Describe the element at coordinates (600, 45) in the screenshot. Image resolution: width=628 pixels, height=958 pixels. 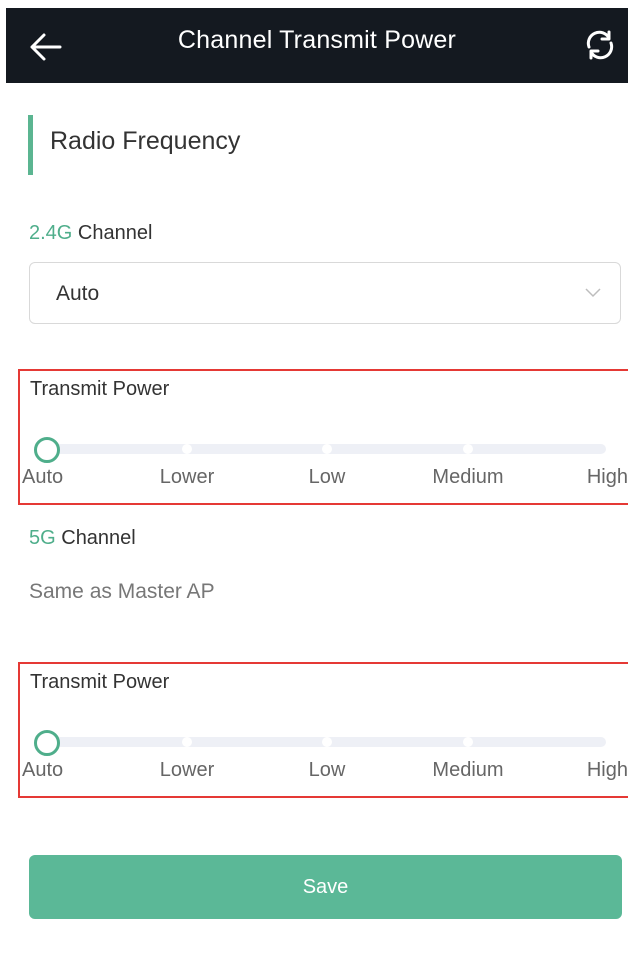
I see `refresh-icon` at that location.